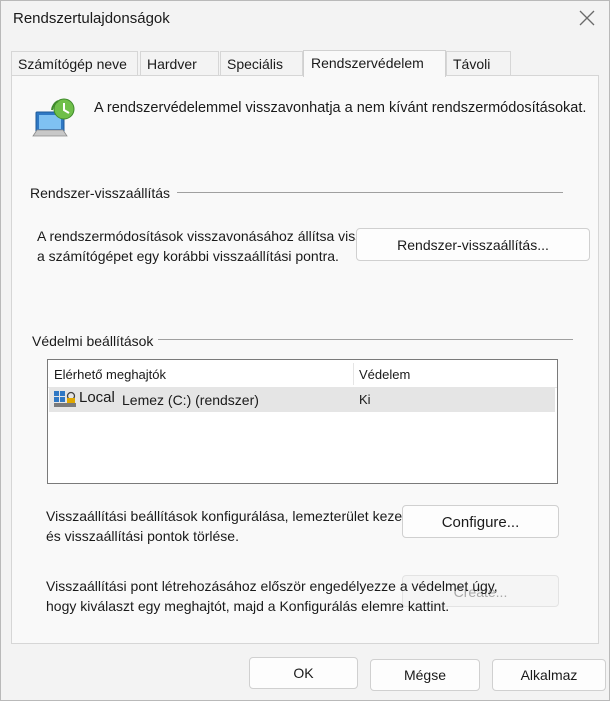 The image size is (610, 701). What do you see at coordinates (367, 63) in the screenshot?
I see `tab-label: Rendszervédelem` at bounding box center [367, 63].